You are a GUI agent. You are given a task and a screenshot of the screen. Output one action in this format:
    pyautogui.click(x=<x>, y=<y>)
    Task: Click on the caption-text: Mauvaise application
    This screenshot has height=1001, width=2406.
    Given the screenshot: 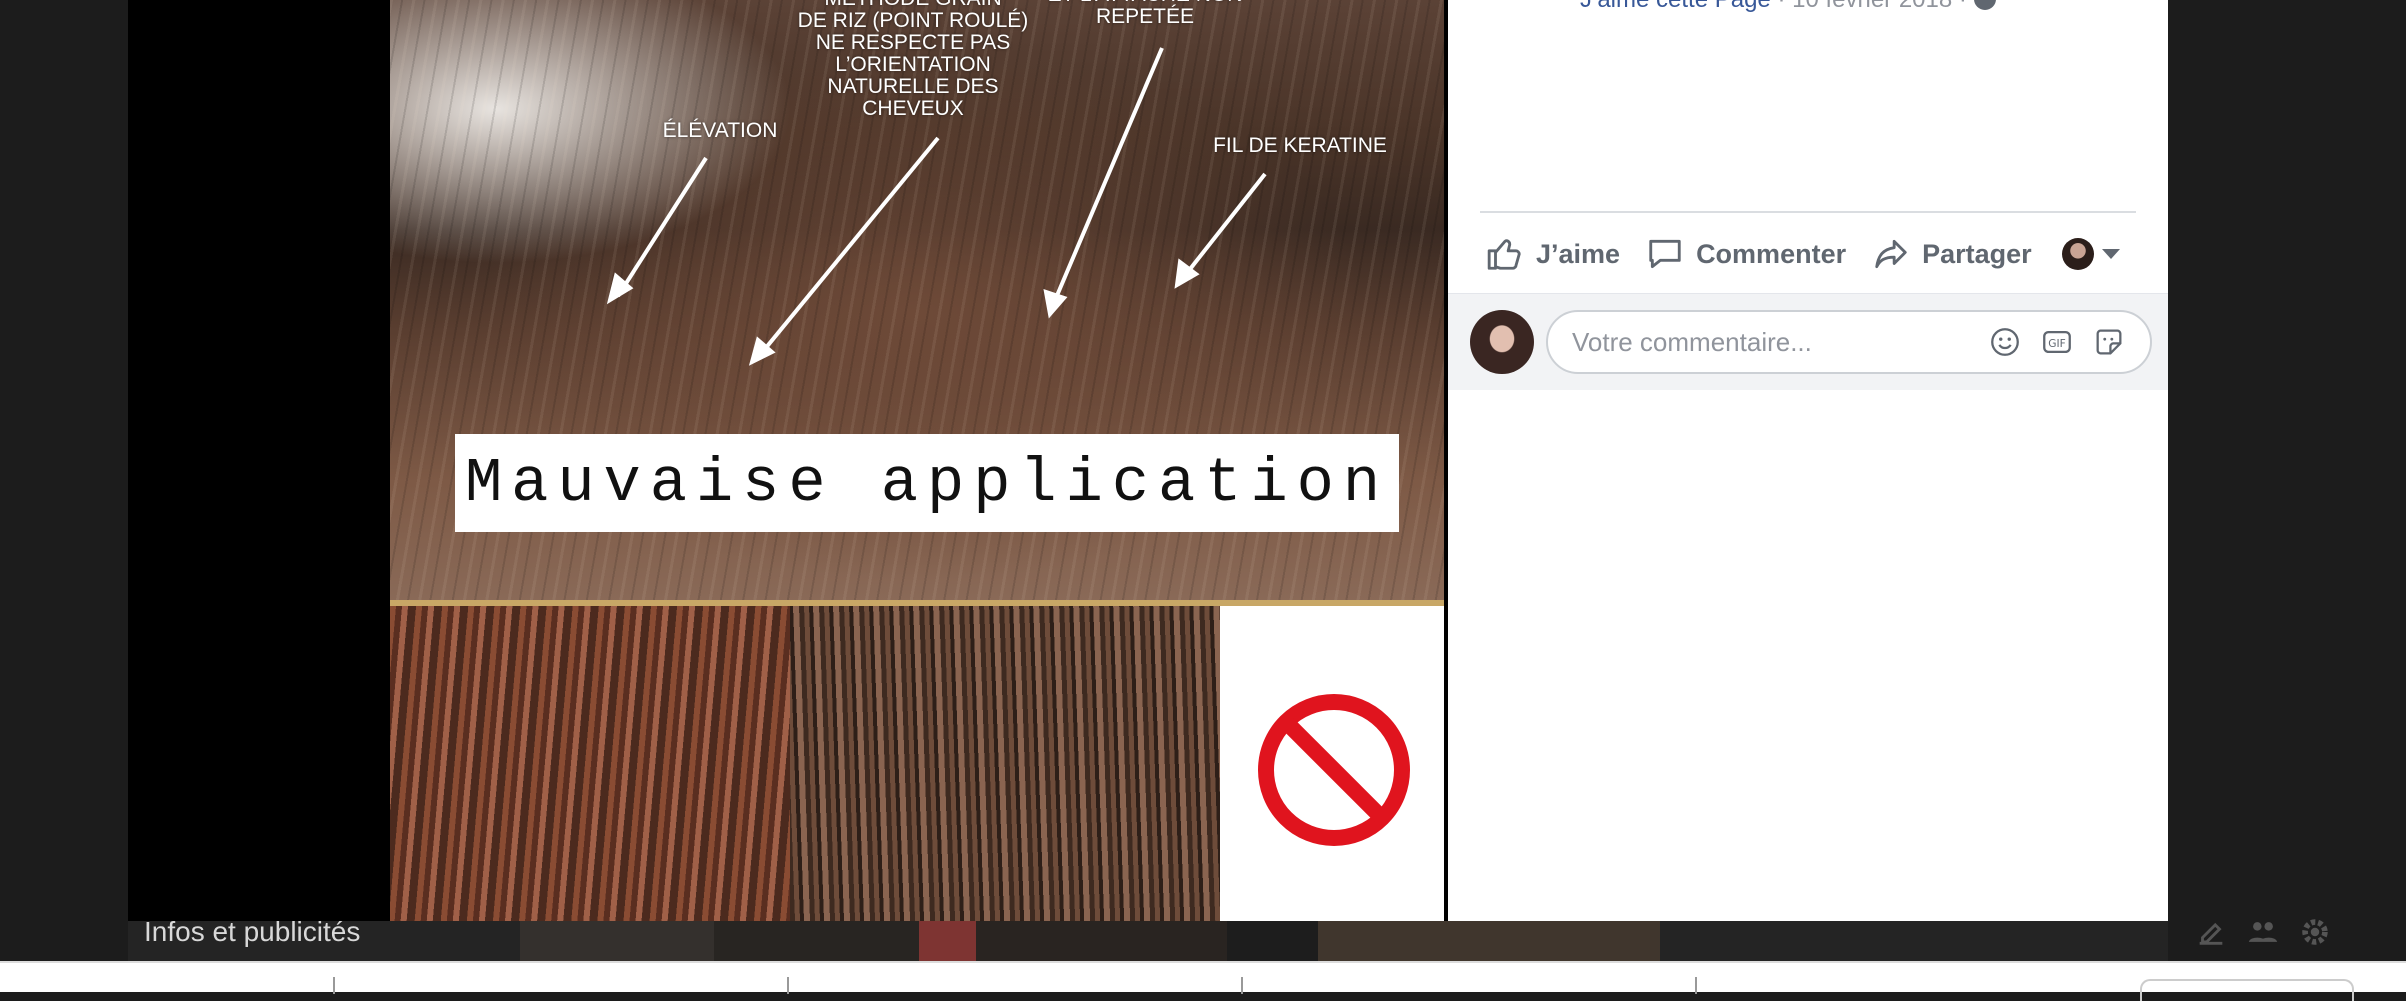 What is the action you would take?
    pyautogui.click(x=927, y=483)
    